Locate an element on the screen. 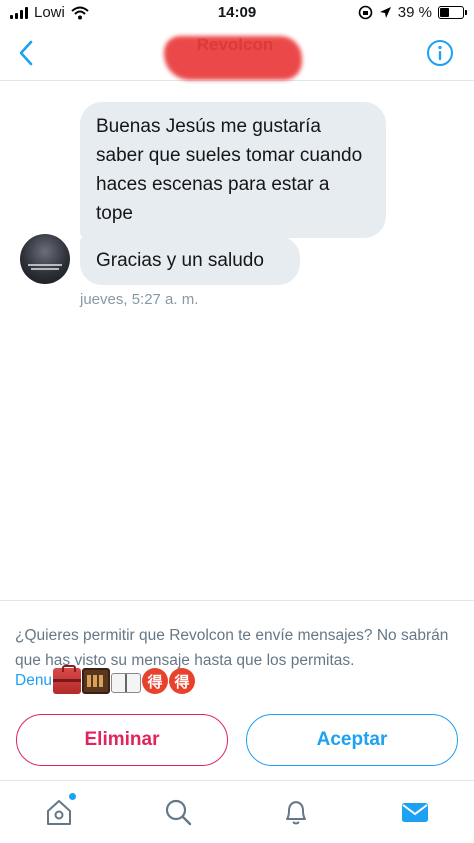 Image resolution: width=474 pixels, height=843 pixels. tab-messages is located at coordinates (415, 812).